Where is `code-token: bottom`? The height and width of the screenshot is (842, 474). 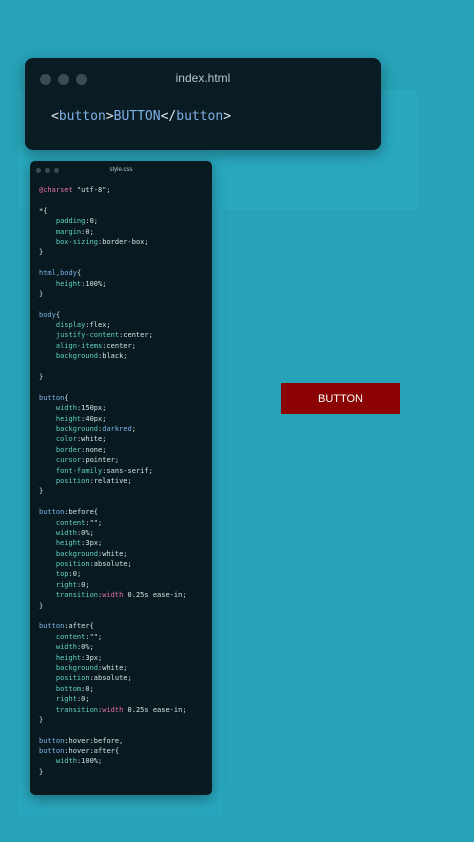
code-token: bottom is located at coordinates (60, 688).